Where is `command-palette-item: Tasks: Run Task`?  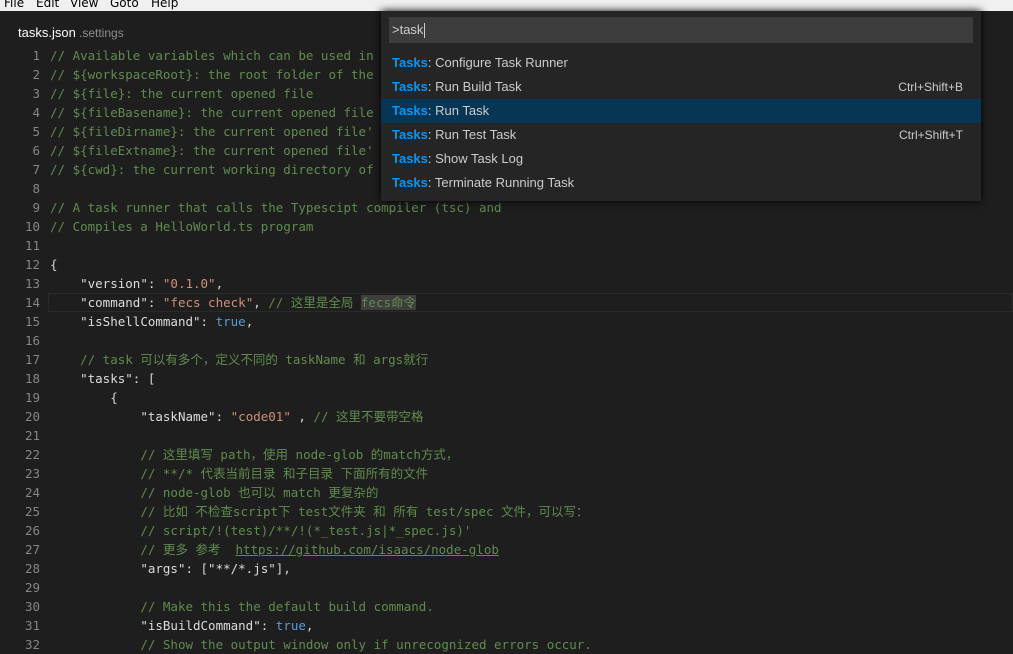 command-palette-item: Tasks: Run Task is located at coordinates (681, 111).